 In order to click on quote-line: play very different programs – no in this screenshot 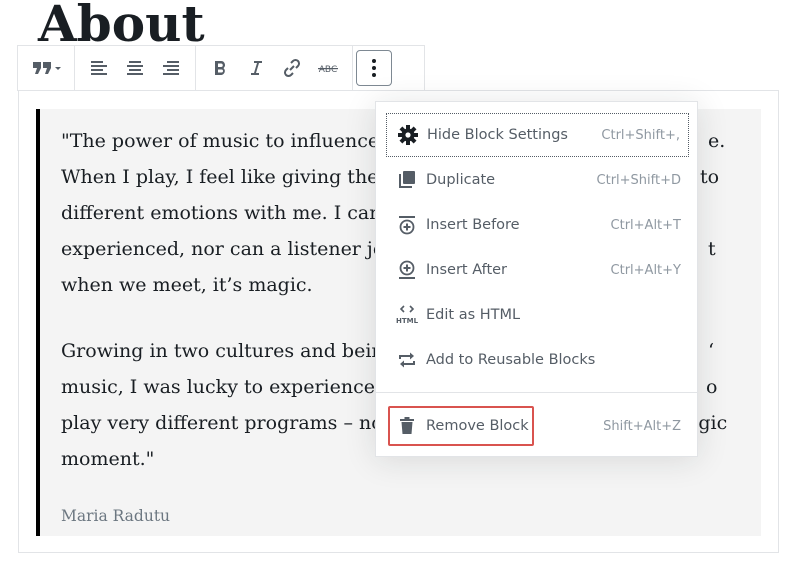, I will do `click(222, 423)`.